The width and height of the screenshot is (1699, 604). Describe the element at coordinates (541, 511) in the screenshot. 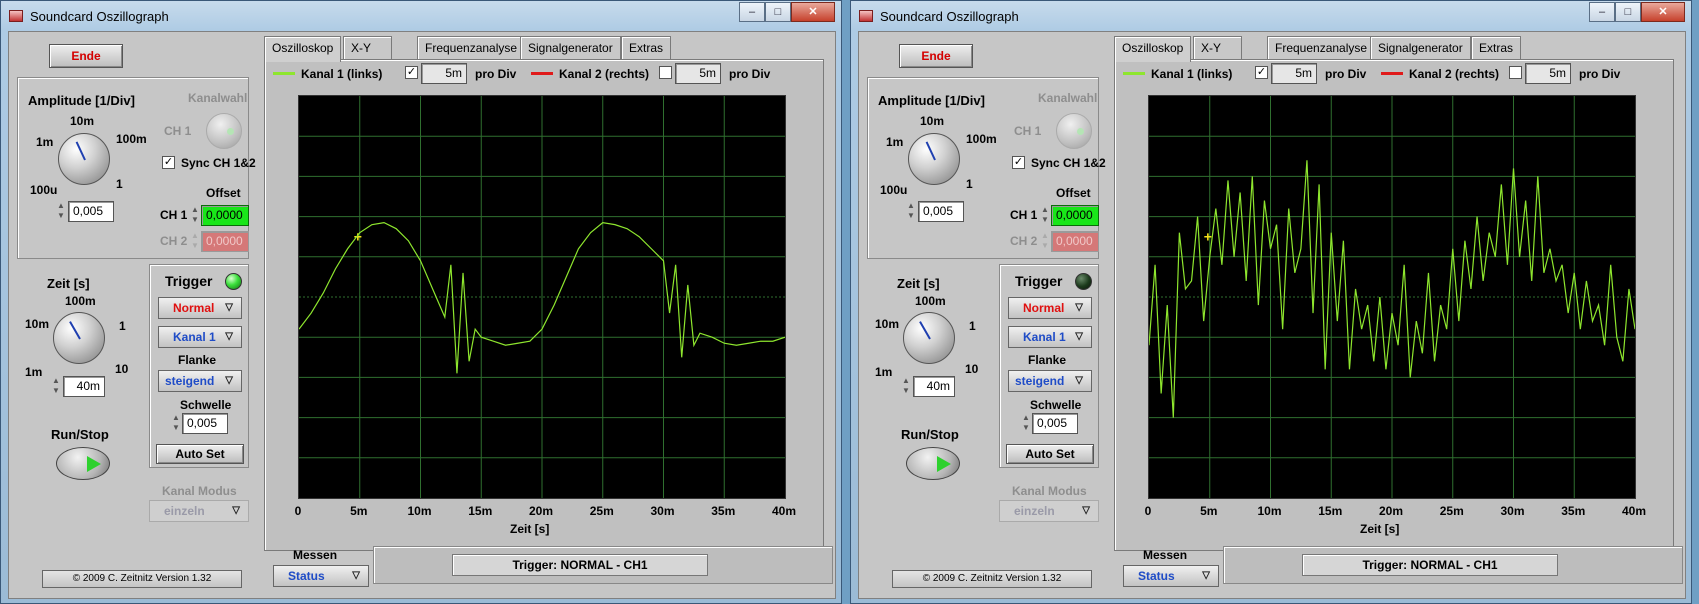

I see `x-tick-label: 20m` at that location.